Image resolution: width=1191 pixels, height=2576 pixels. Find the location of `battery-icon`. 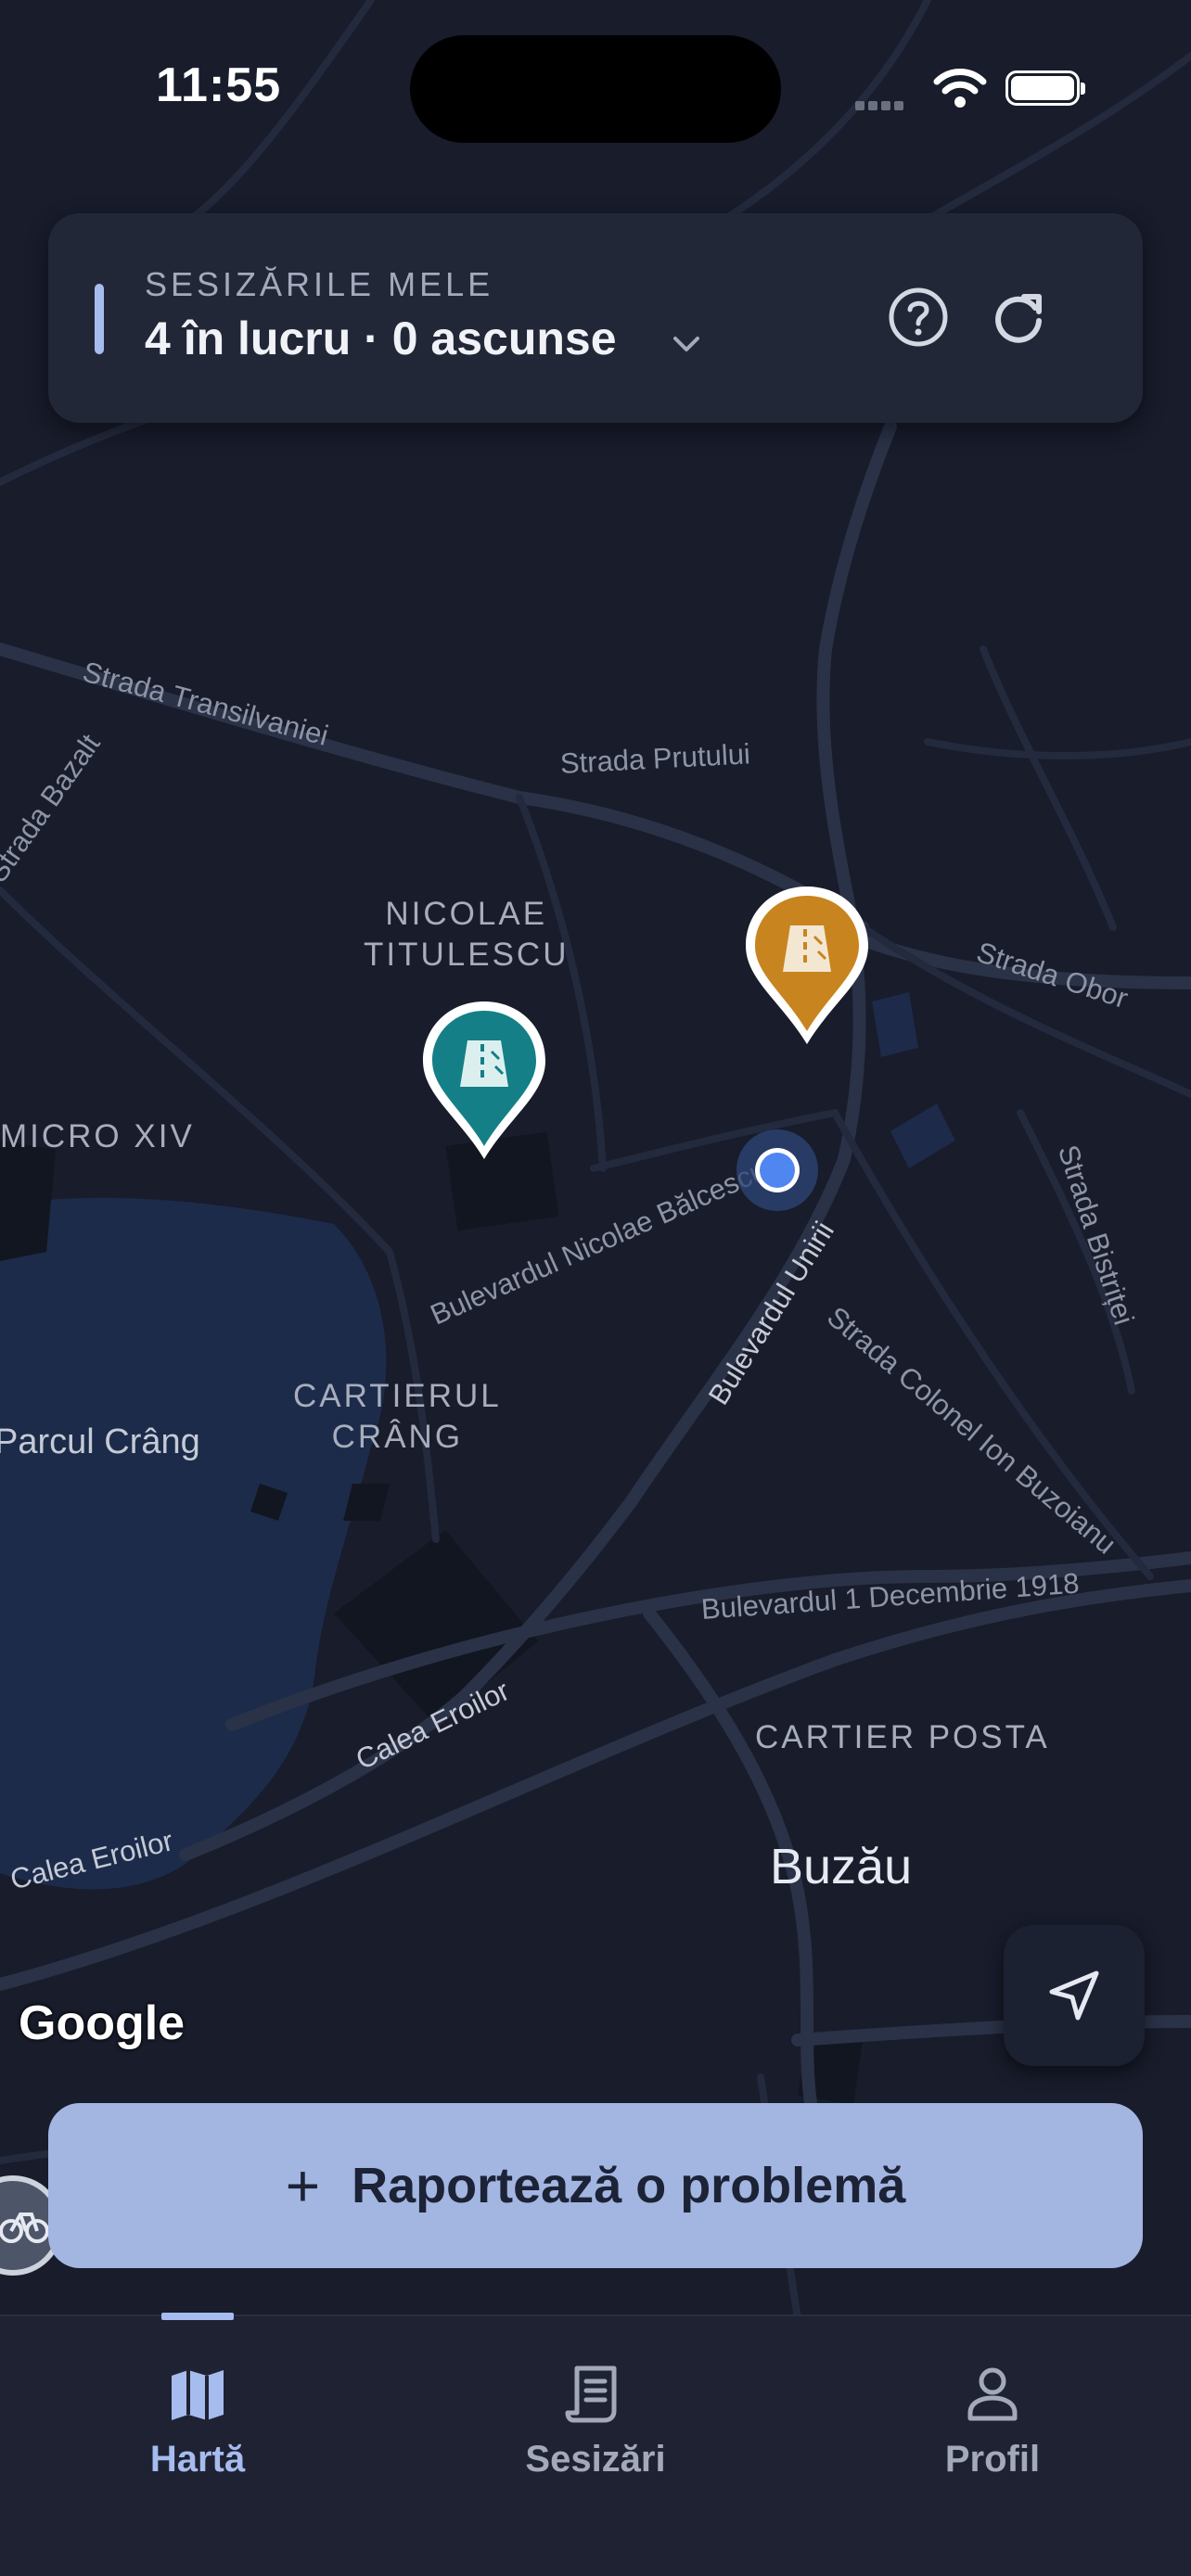

battery-icon is located at coordinates (1045, 88).